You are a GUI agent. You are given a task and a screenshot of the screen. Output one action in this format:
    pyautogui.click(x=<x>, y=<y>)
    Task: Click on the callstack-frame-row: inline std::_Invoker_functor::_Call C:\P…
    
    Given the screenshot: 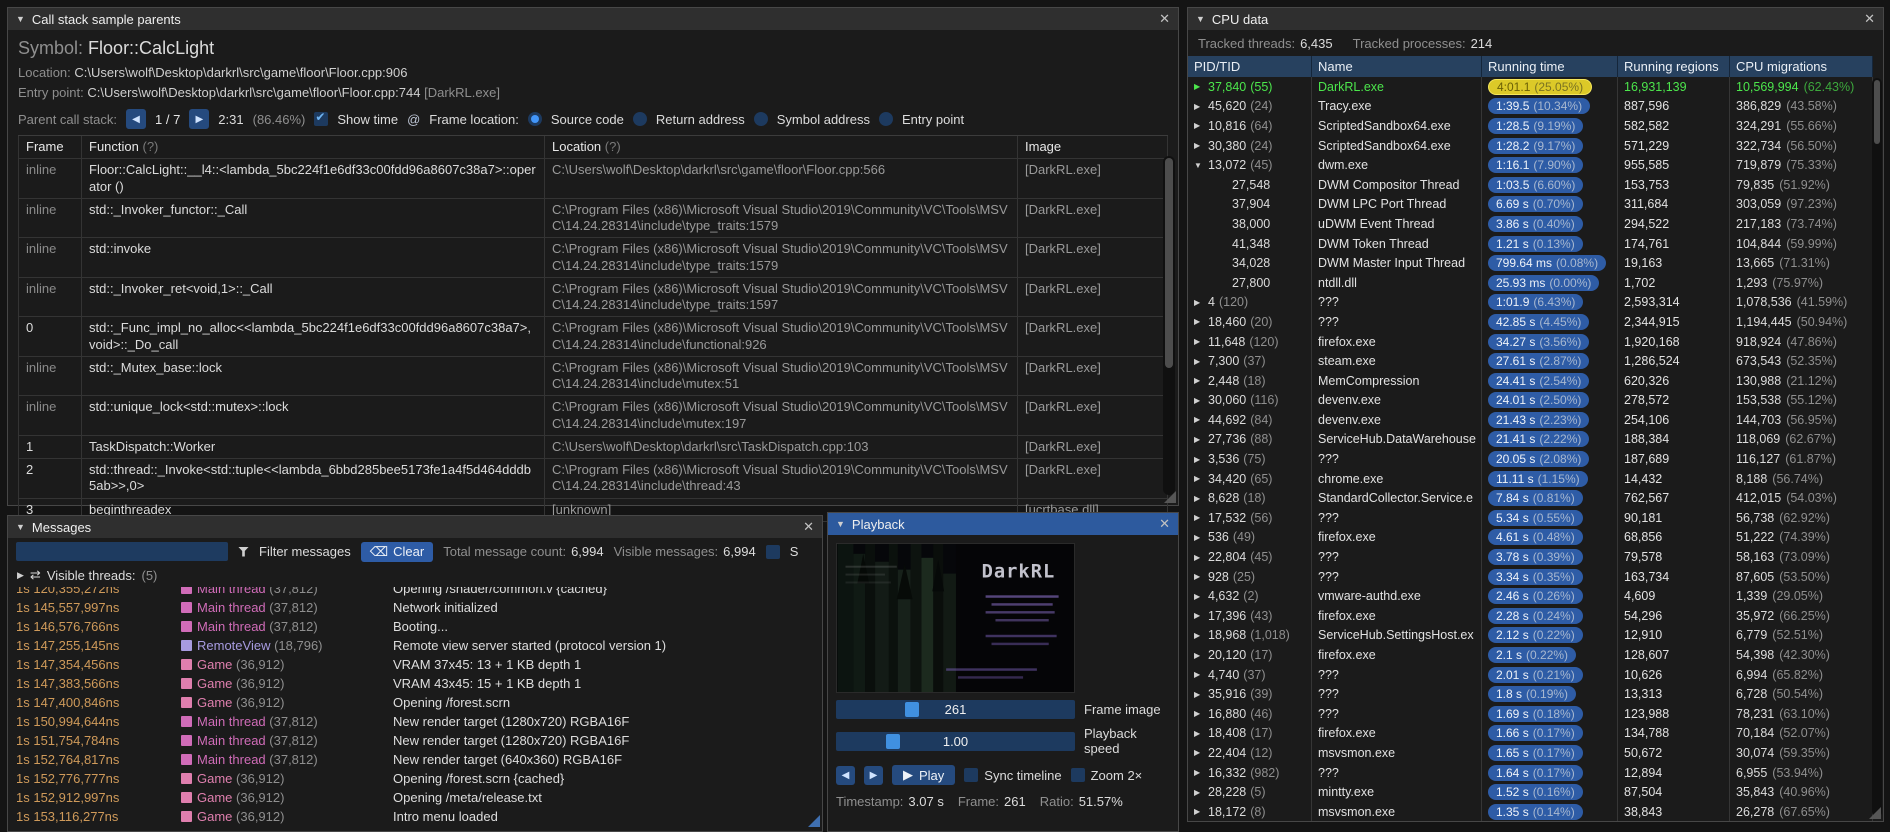 What is the action you would take?
    pyautogui.click(x=593, y=218)
    